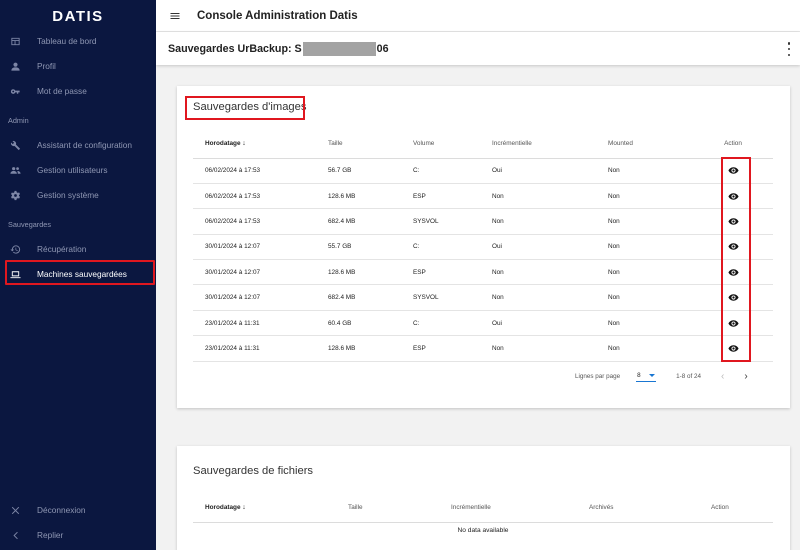 The image size is (800, 550). I want to click on history-icon, so click(15, 249).